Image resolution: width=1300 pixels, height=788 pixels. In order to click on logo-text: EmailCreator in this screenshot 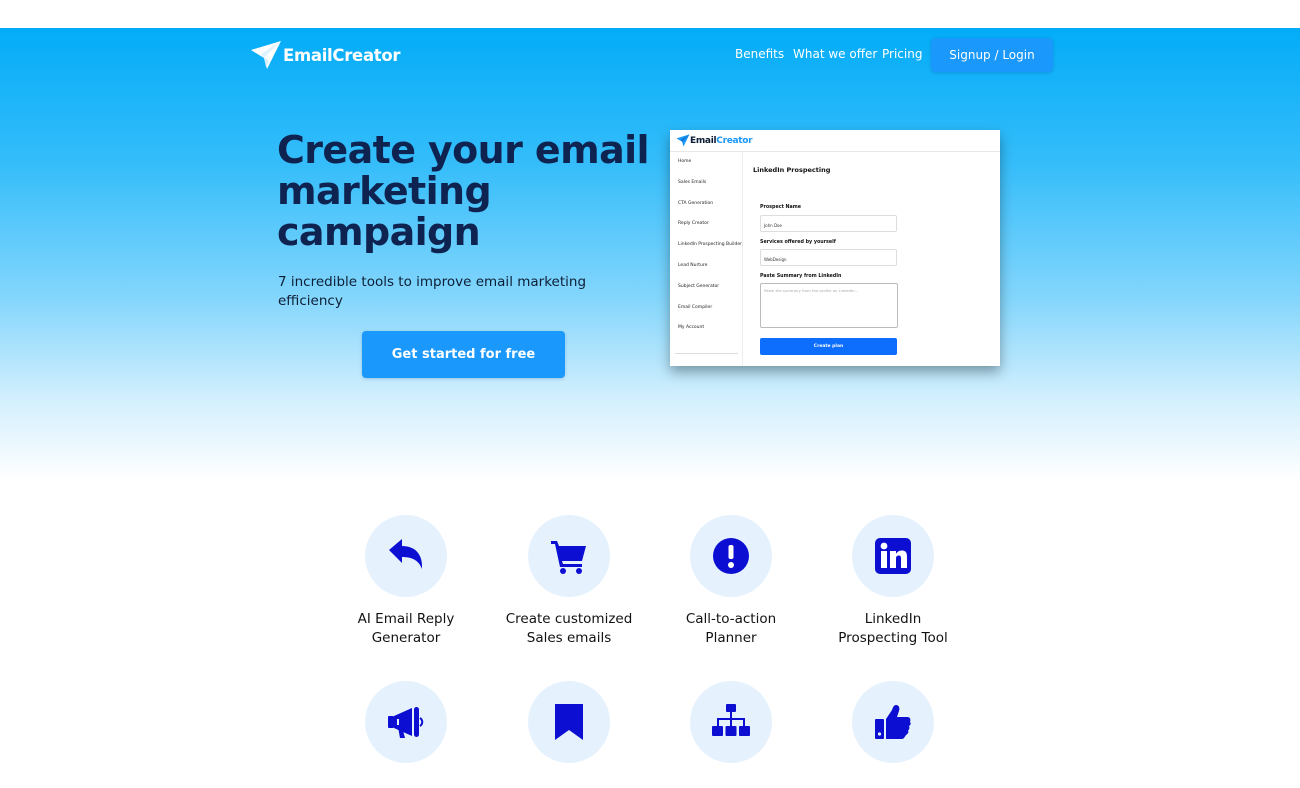, I will do `click(342, 55)`.